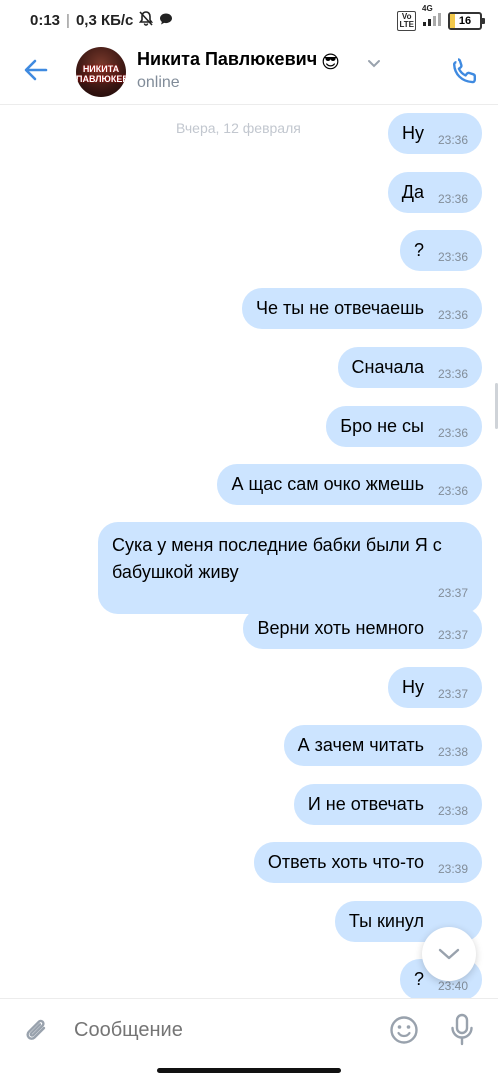 The width and height of the screenshot is (498, 1080). Describe the element at coordinates (36, 70) in the screenshot. I see `back-arrow-icon` at that location.